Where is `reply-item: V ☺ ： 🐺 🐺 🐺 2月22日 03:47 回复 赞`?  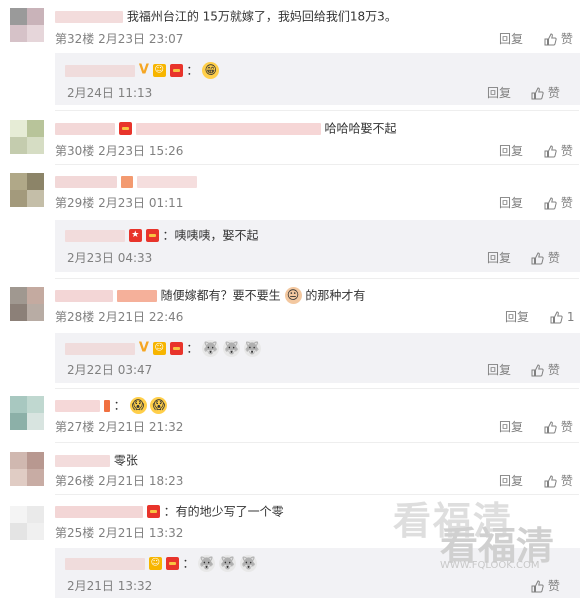
reply-item: V ☺ ： 🐺 🐺 🐺 2月22日 03:47 回复 赞 is located at coordinates (317, 358).